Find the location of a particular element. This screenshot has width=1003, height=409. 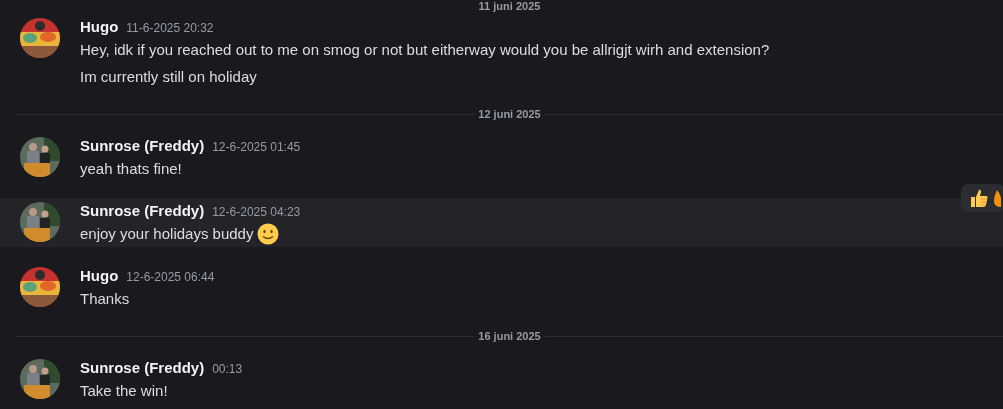

timestamp: 00:13 is located at coordinates (227, 369).